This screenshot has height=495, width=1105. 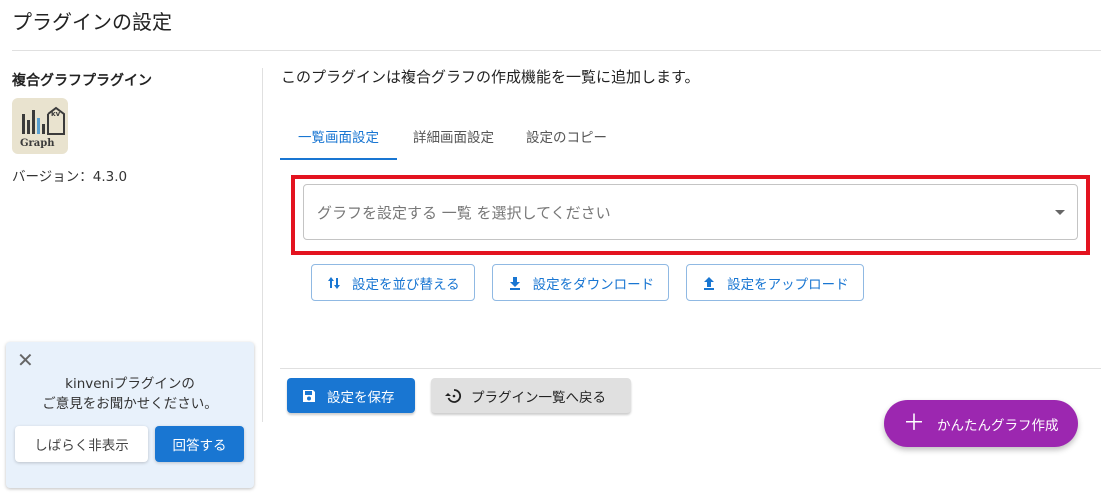 I want to click on view-select: グラフを設定する 一覧 を選択してください, so click(x=690, y=212).